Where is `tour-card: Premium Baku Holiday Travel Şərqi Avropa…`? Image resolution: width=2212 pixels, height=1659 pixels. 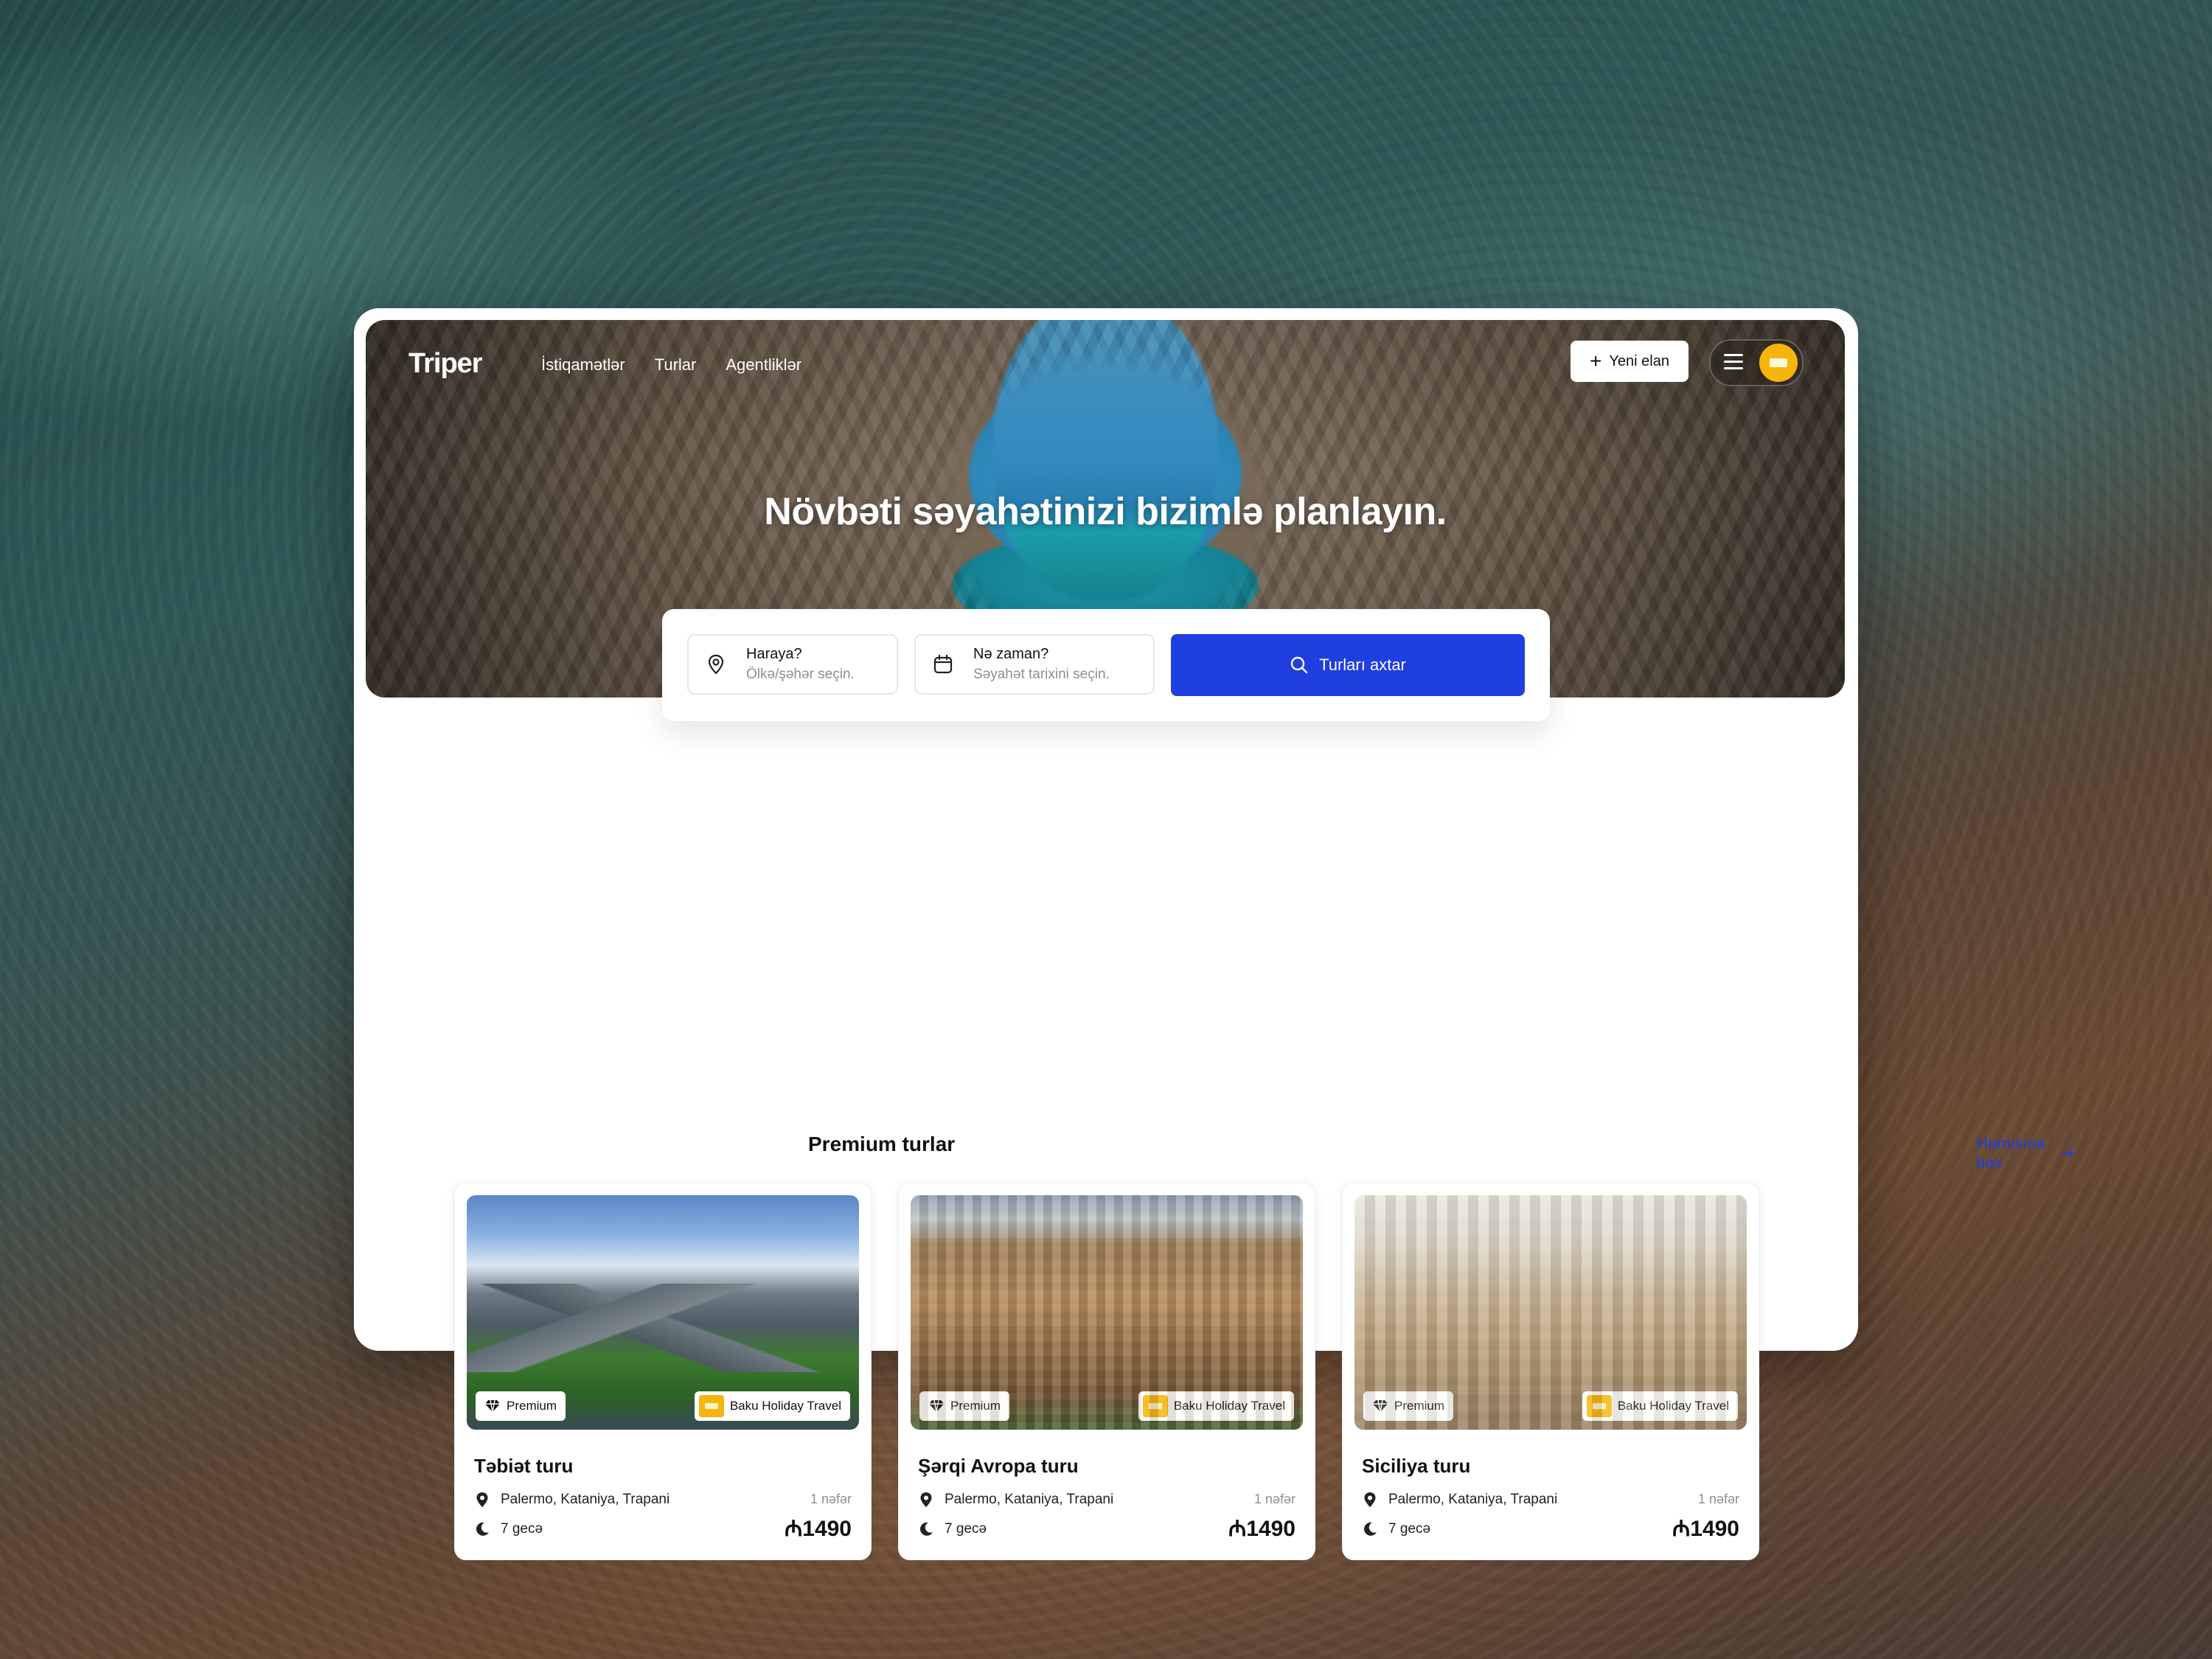 tour-card: Premium Baku Holiday Travel Şərqi Avropa… is located at coordinates (1106, 1371).